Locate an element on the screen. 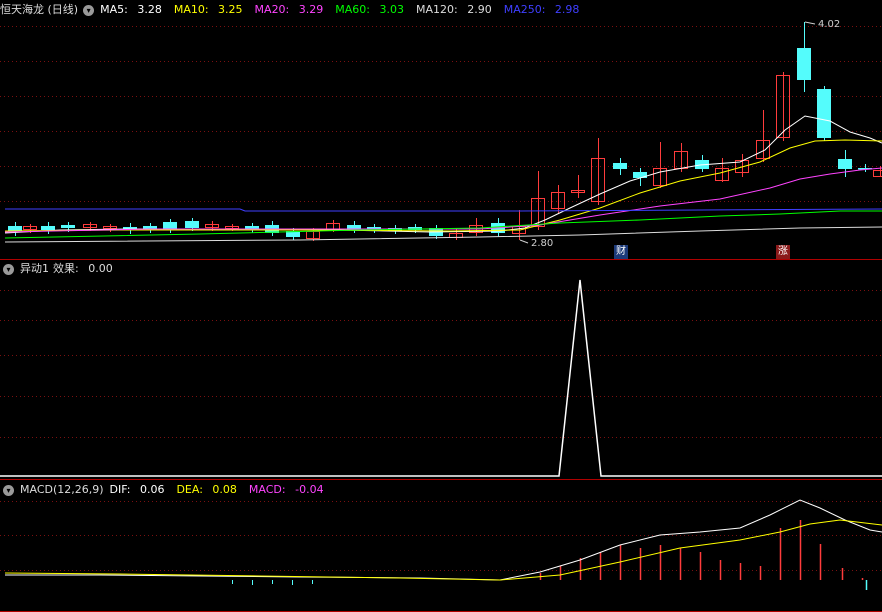  ma250-line is located at coordinates (443, 210).